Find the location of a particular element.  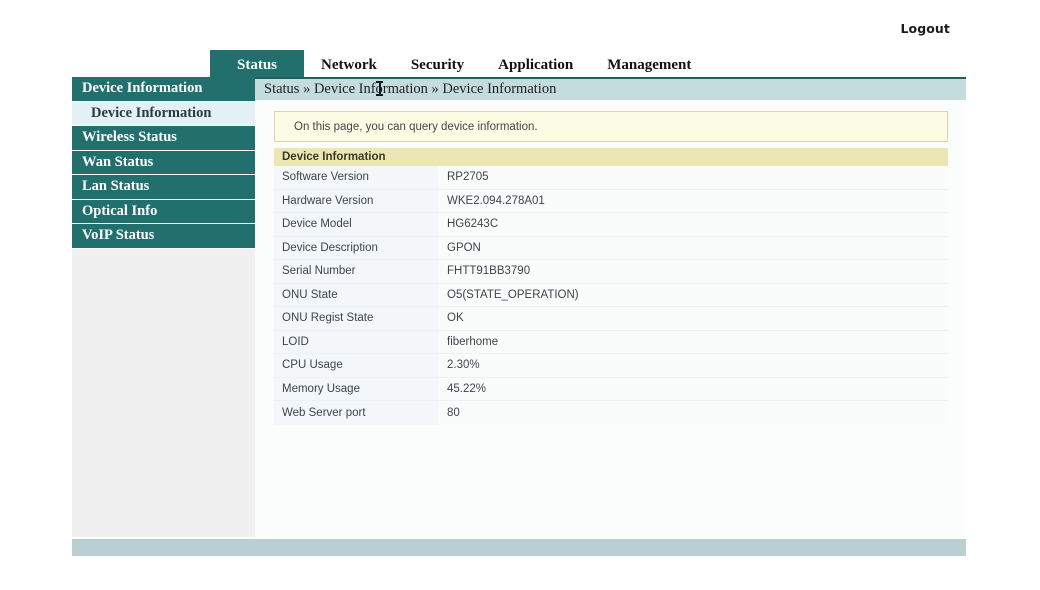

row-value: fiberhome is located at coordinates (693, 341).